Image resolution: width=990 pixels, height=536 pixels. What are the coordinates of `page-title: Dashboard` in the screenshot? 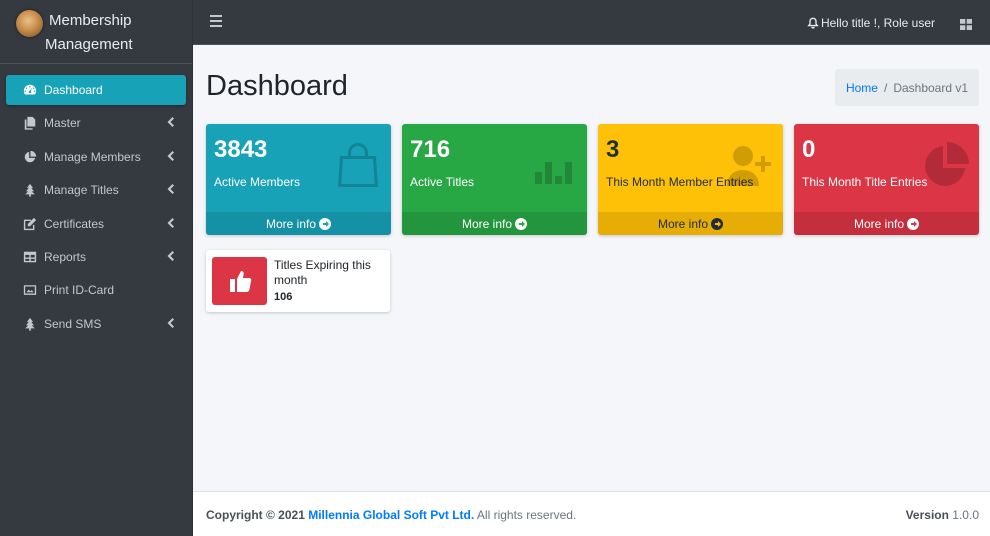 It's located at (277, 86).